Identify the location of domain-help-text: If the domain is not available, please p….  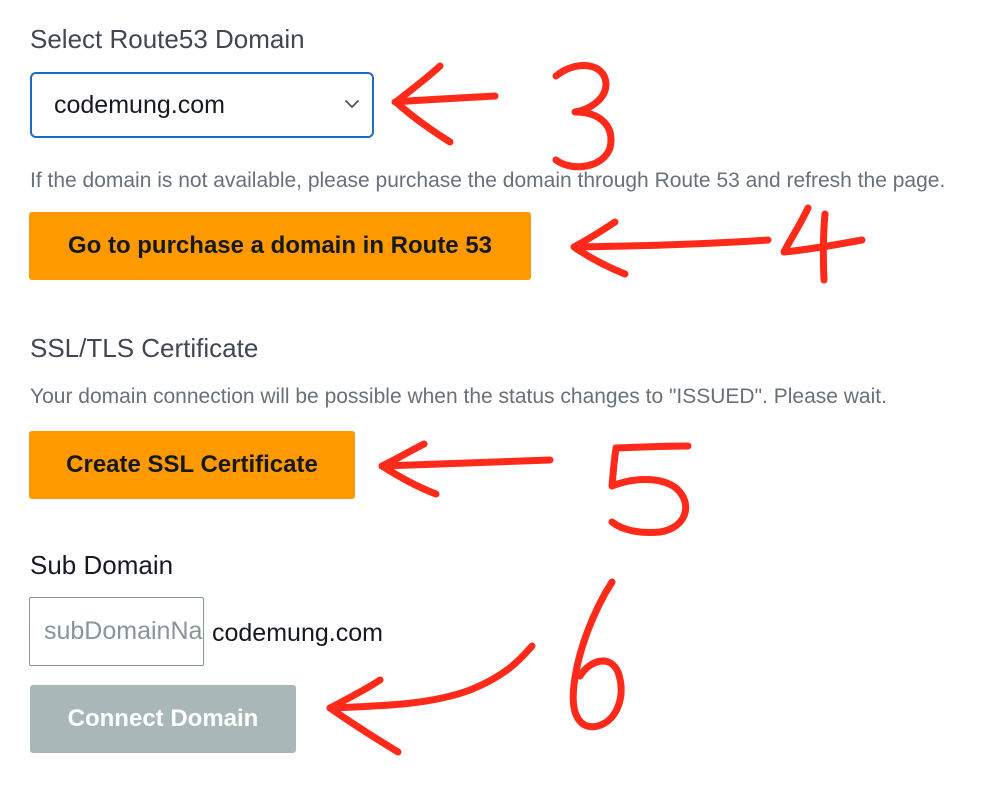
(488, 180).